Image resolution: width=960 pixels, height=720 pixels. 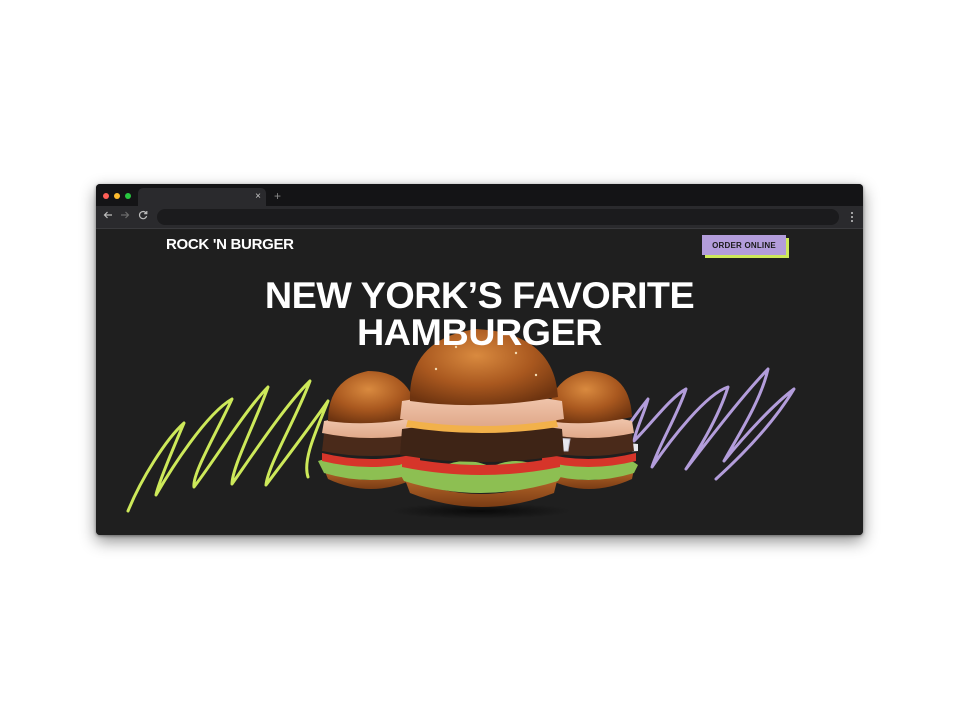 What do you see at coordinates (106, 196) in the screenshot?
I see `close-window-button` at bounding box center [106, 196].